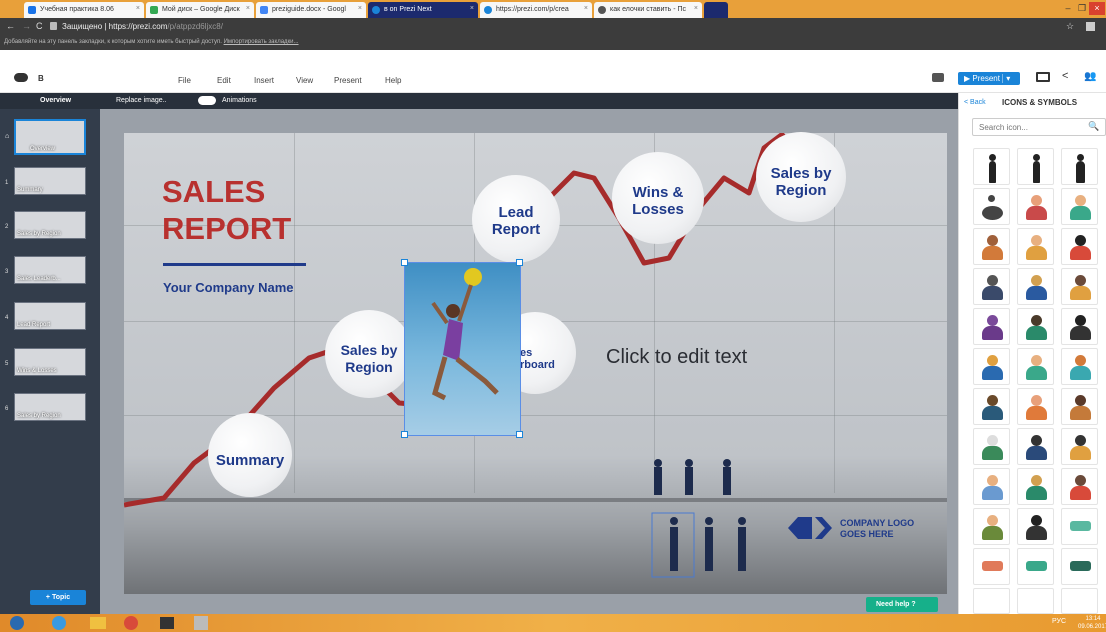 The height and width of the screenshot is (632, 1106). What do you see at coordinates (224, 80) in the screenshot?
I see `menu-edit: Edit` at bounding box center [224, 80].